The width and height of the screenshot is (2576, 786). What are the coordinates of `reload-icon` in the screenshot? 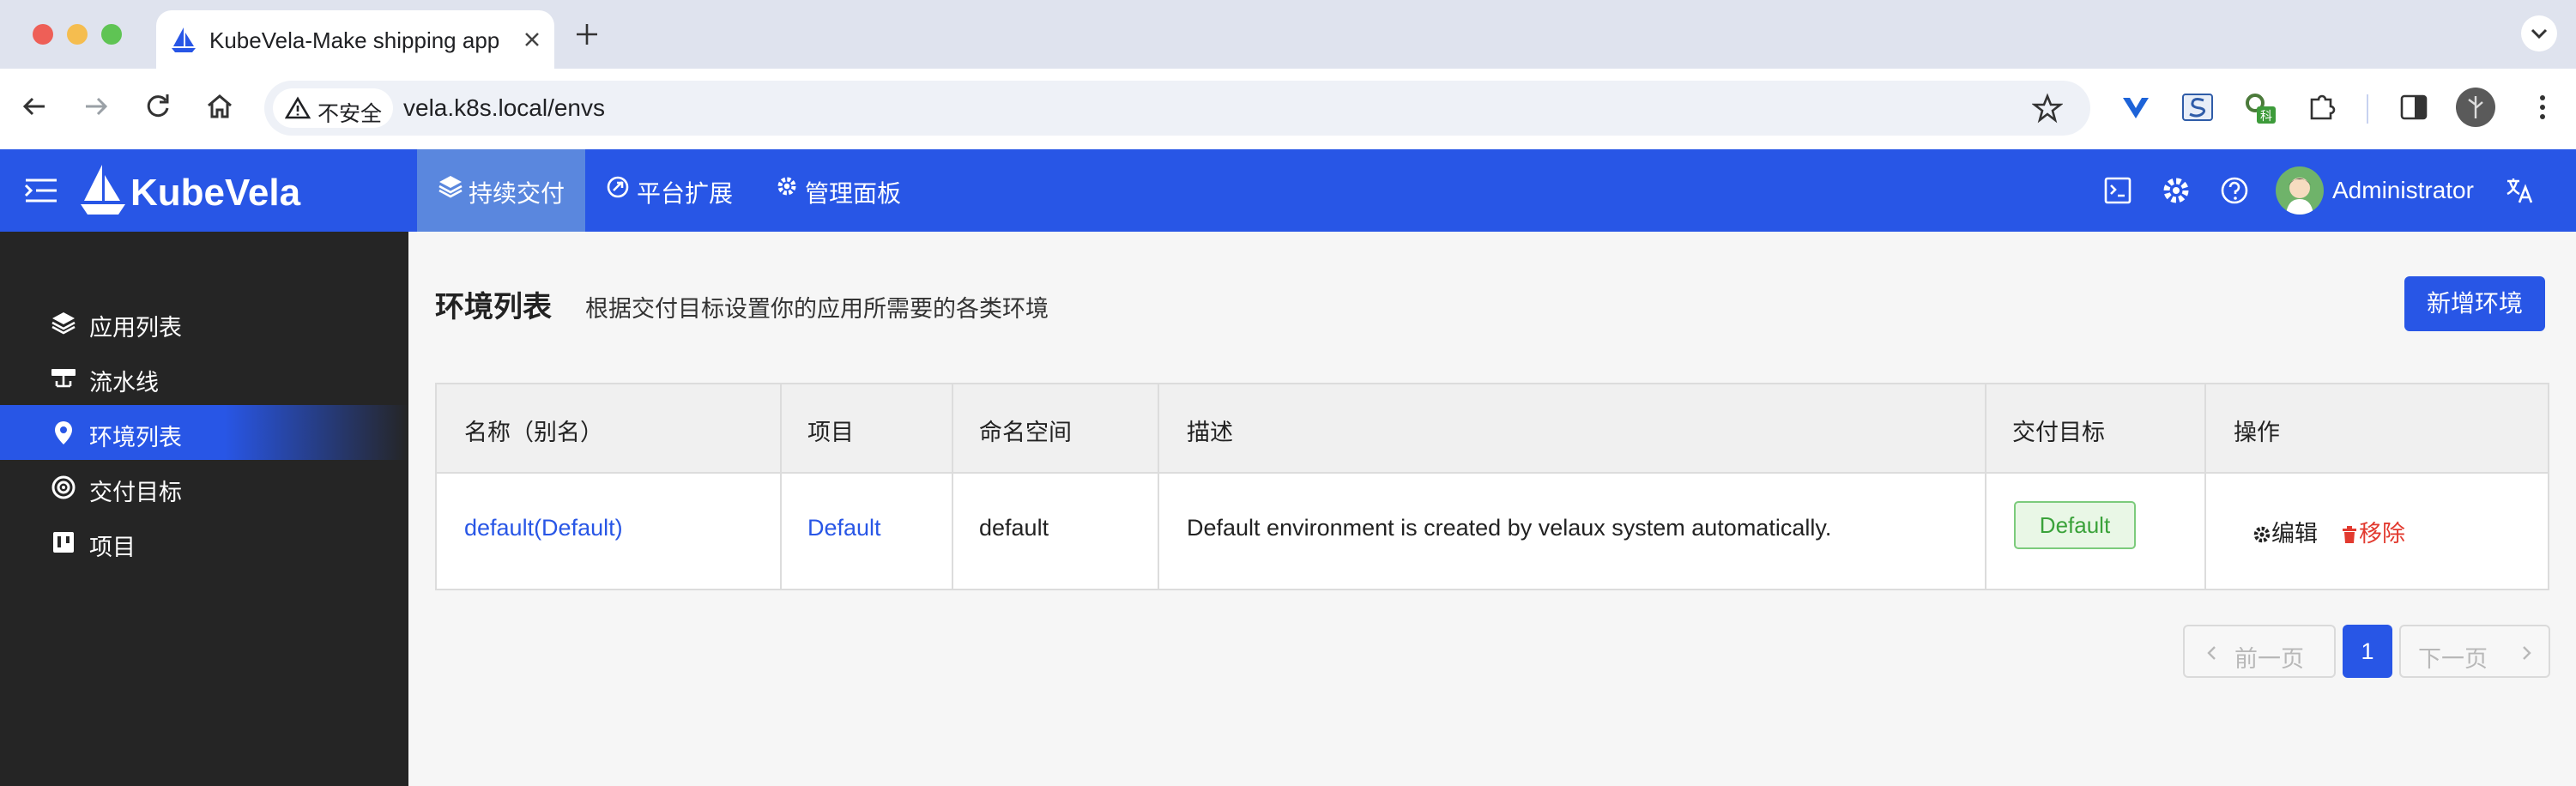 It's located at (158, 106).